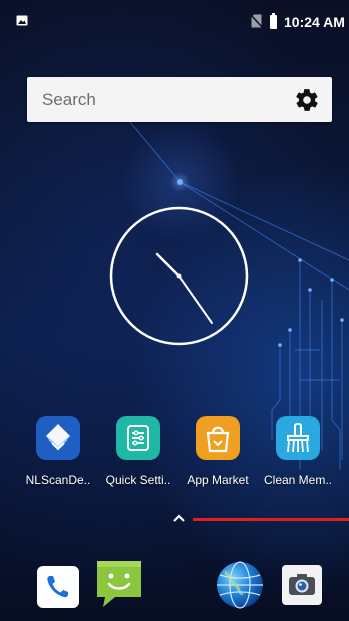 This screenshot has width=349, height=621. Describe the element at coordinates (179, 518) in the screenshot. I see `chevron-up-icon` at that location.